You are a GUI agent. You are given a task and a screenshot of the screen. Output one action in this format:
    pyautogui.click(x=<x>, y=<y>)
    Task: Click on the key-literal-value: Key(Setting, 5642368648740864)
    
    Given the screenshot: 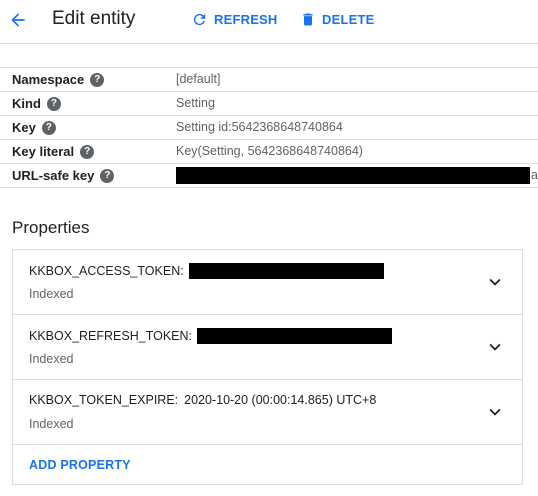 What is the action you would take?
    pyautogui.click(x=269, y=151)
    